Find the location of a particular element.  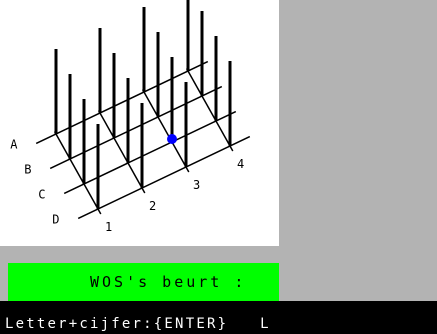

peg-a3 is located at coordinates (144, 49).